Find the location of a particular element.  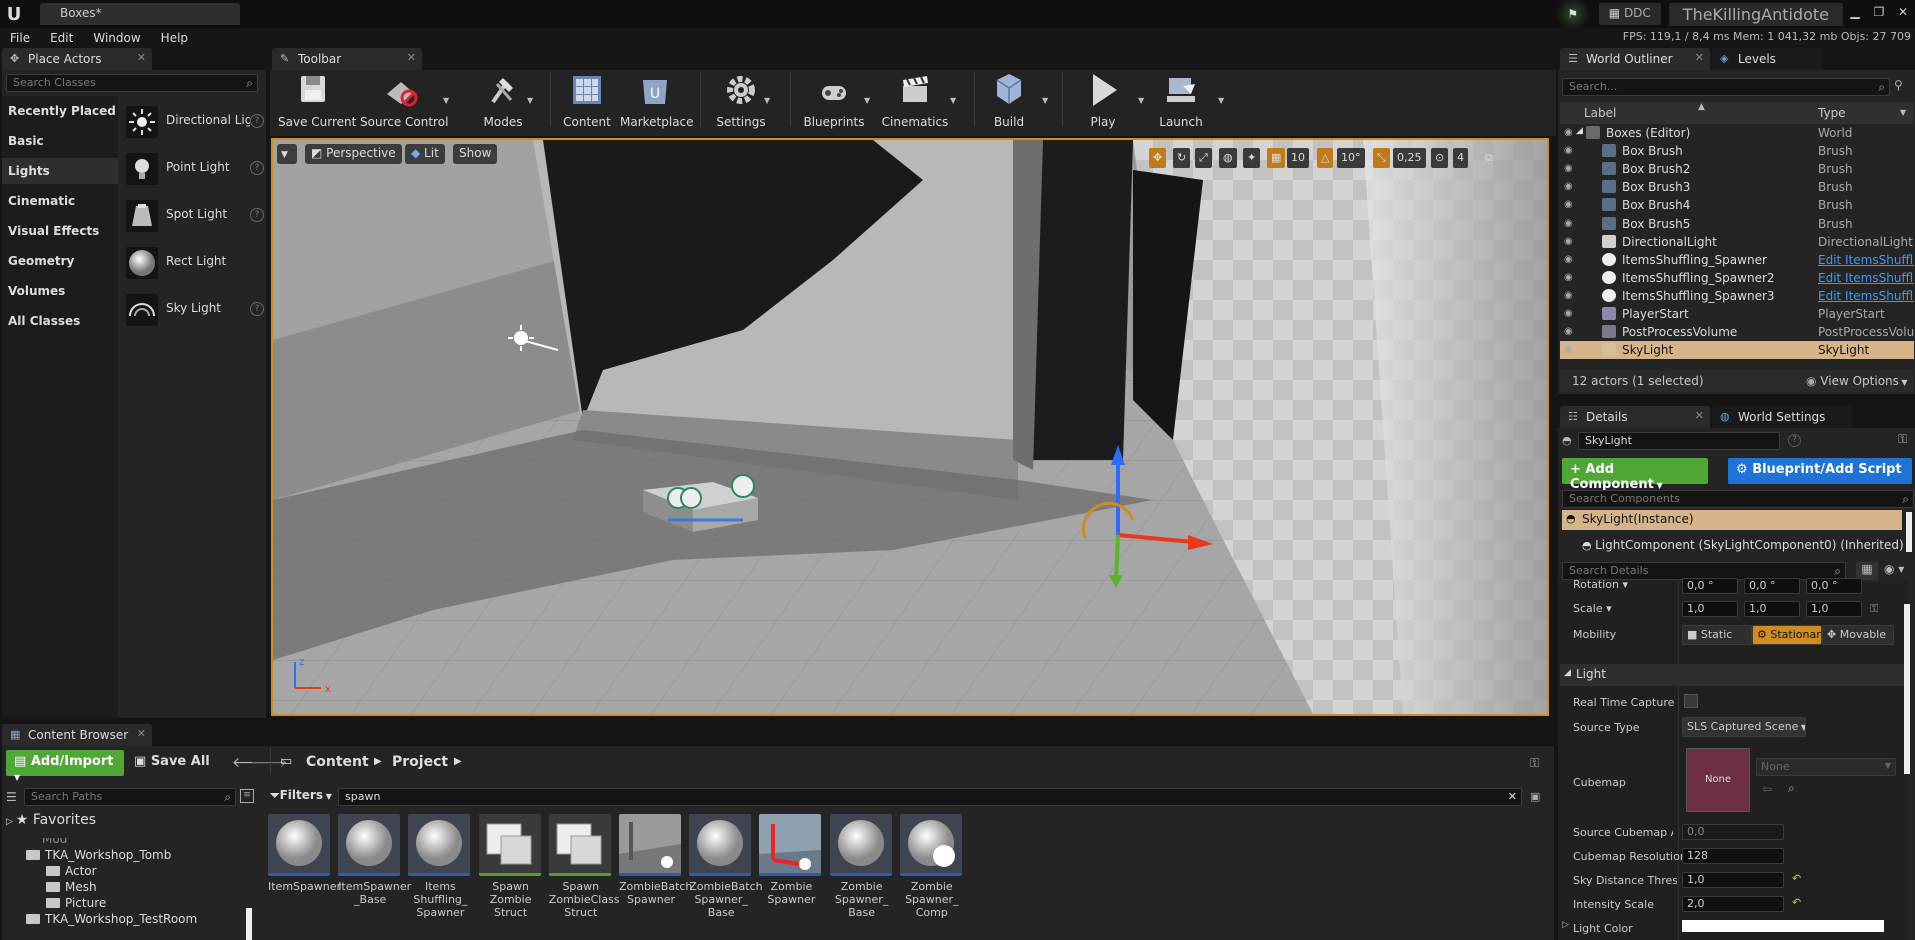

outliner-row: ◉ Box Brush4 Brush is located at coordinates (1737, 205).